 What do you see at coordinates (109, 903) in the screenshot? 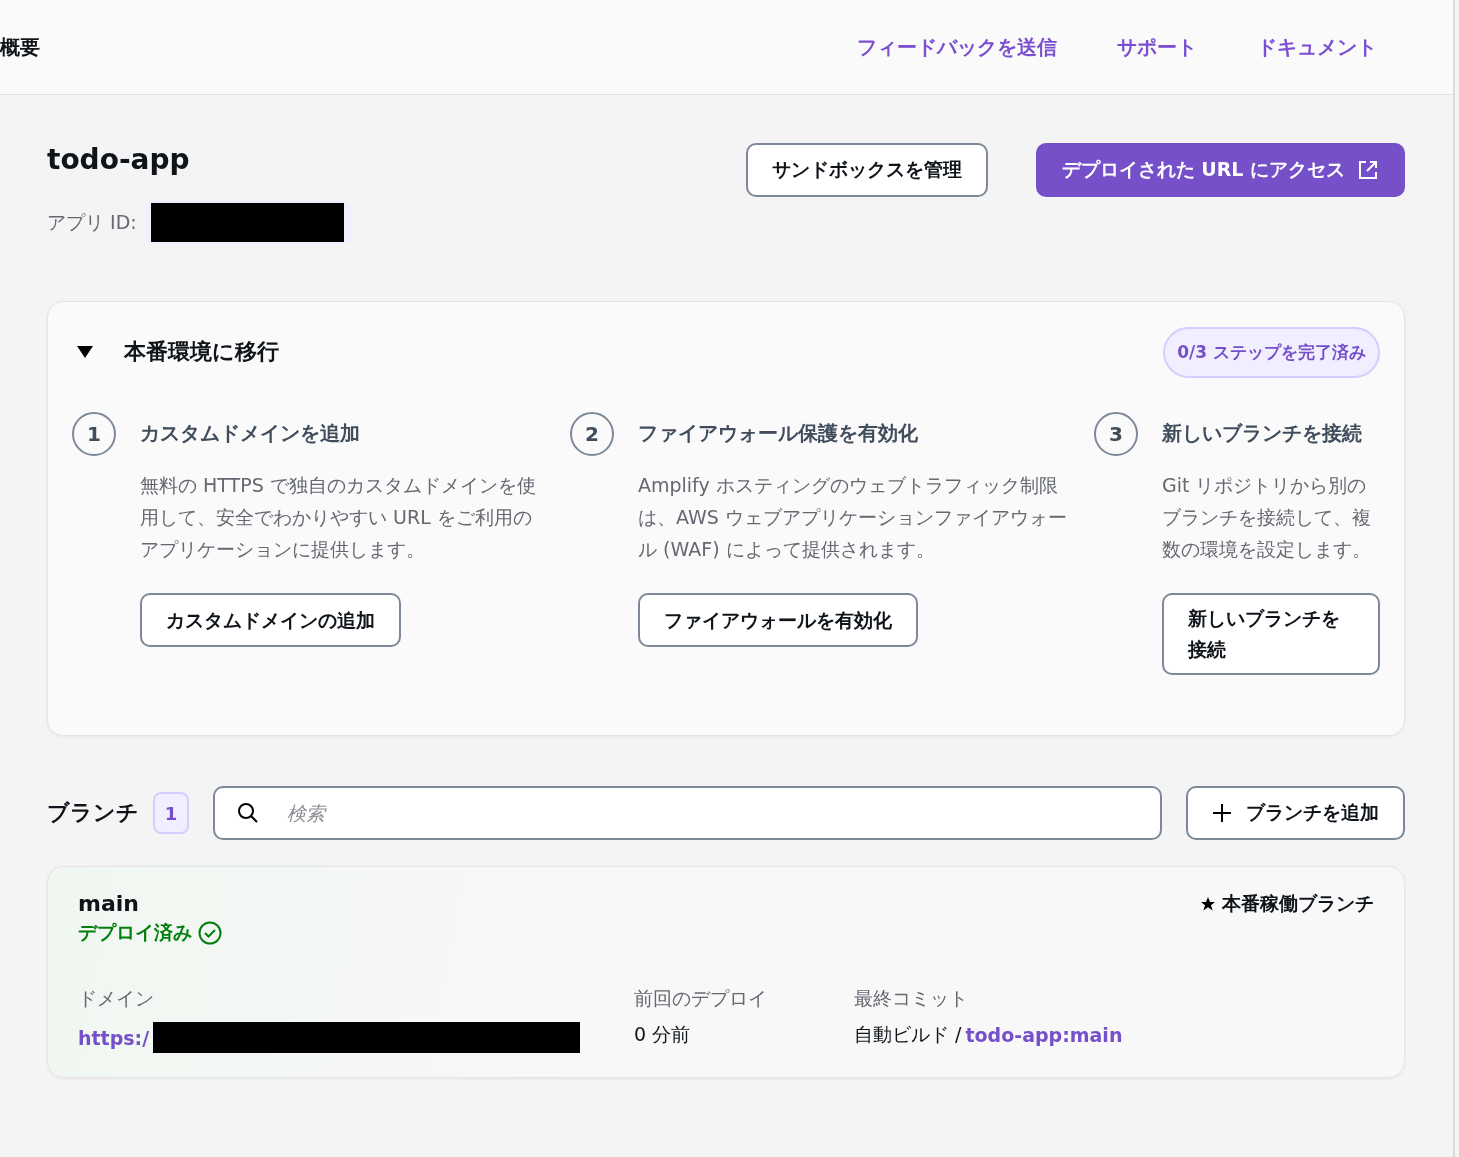
I see `branch-name: main` at bounding box center [109, 903].